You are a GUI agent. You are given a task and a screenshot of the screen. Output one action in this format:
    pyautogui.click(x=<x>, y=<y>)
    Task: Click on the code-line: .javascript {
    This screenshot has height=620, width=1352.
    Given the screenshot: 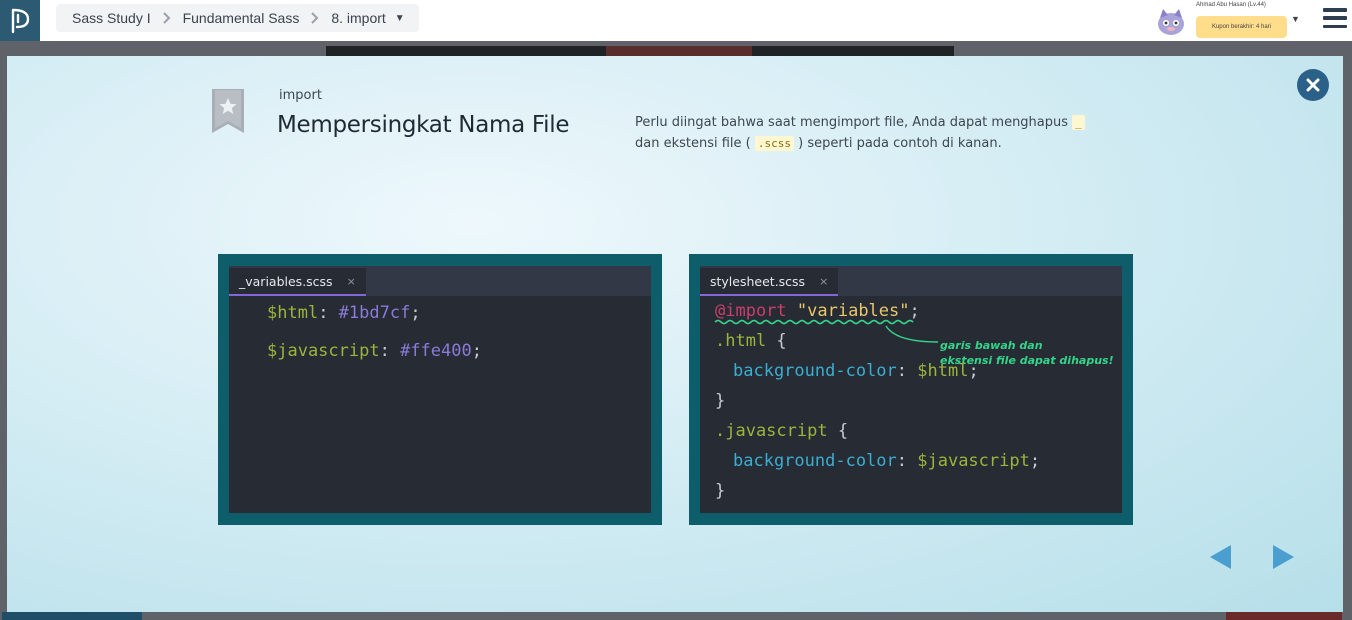 What is the action you would take?
    pyautogui.click(x=781, y=431)
    